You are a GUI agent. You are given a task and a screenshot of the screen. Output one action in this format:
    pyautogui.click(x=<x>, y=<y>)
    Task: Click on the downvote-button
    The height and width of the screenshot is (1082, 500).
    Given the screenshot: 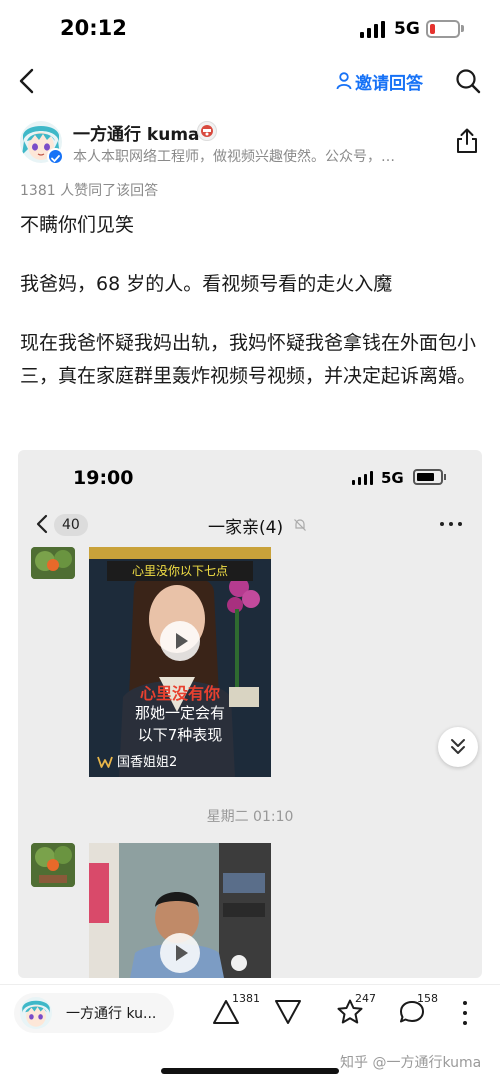 What is the action you would take?
    pyautogui.click(x=289, y=1013)
    